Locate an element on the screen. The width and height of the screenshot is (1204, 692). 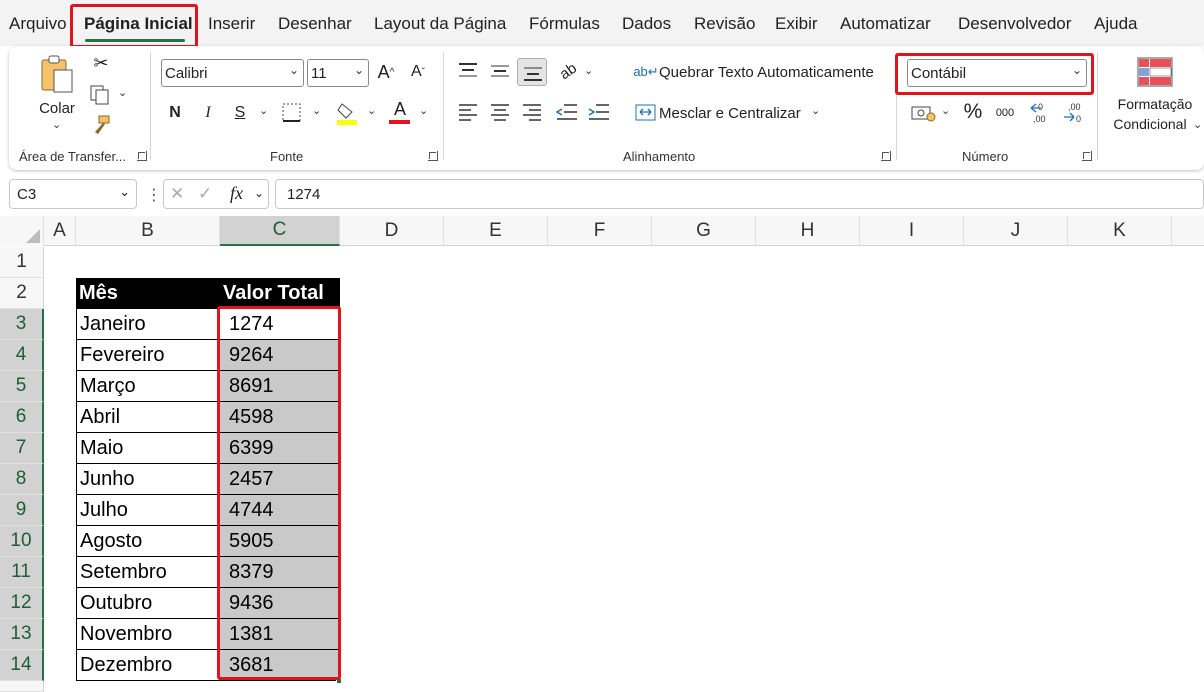
more-options-icon: ⋮ is located at coordinates (154, 195).